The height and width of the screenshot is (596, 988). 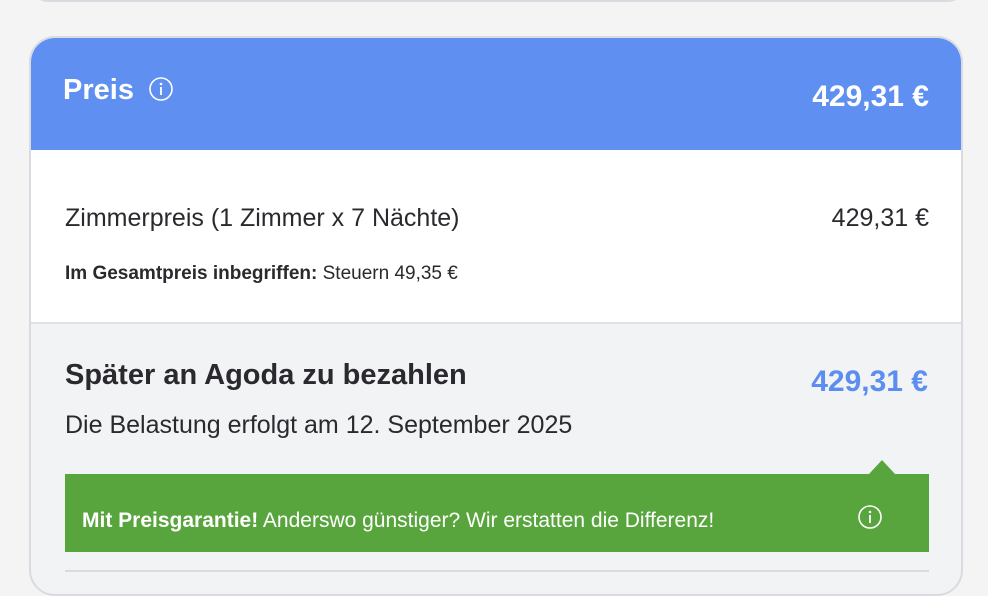 What do you see at coordinates (266, 375) in the screenshot?
I see `pay-later-title: Später an Agoda zu bezahlen` at bounding box center [266, 375].